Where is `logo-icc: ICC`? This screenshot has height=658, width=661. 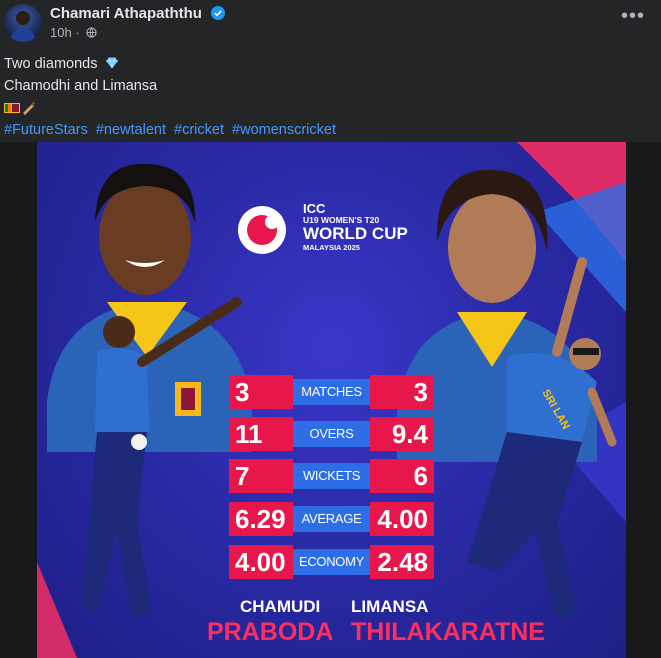
logo-icc: ICC is located at coordinates (314, 208).